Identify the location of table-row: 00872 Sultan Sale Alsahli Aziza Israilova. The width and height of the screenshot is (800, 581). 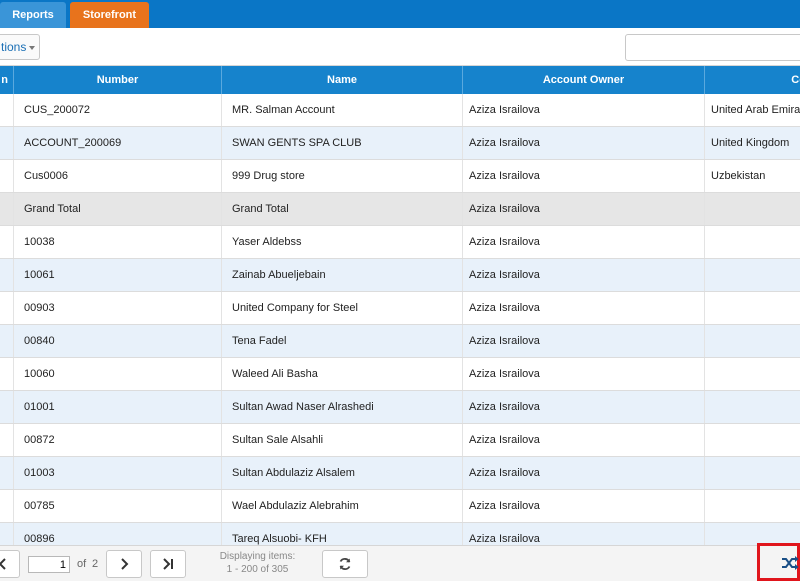
(400, 440).